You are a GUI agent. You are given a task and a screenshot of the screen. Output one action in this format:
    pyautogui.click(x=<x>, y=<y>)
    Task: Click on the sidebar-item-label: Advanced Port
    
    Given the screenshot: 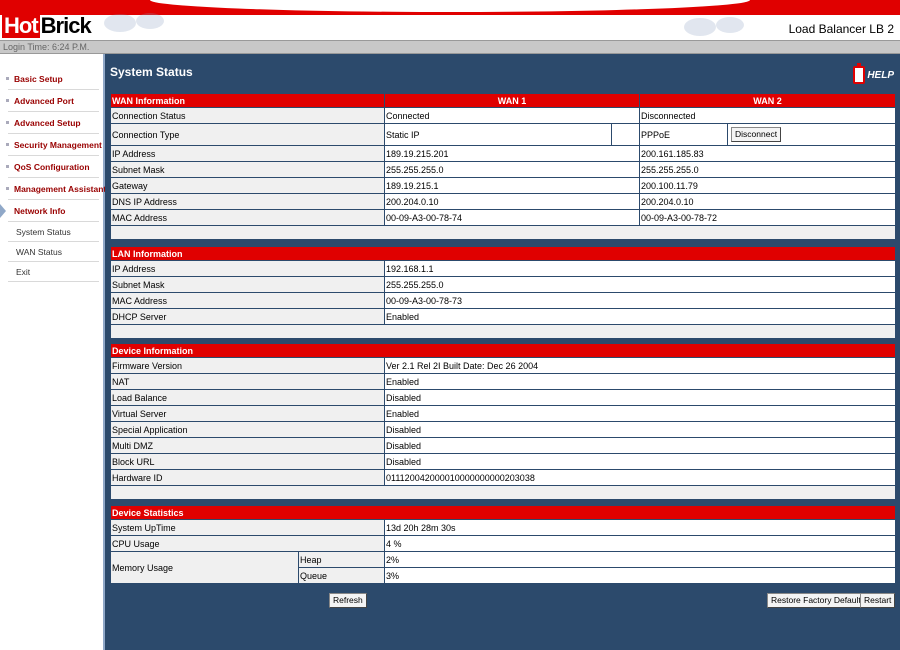 What is the action you would take?
    pyautogui.click(x=44, y=101)
    